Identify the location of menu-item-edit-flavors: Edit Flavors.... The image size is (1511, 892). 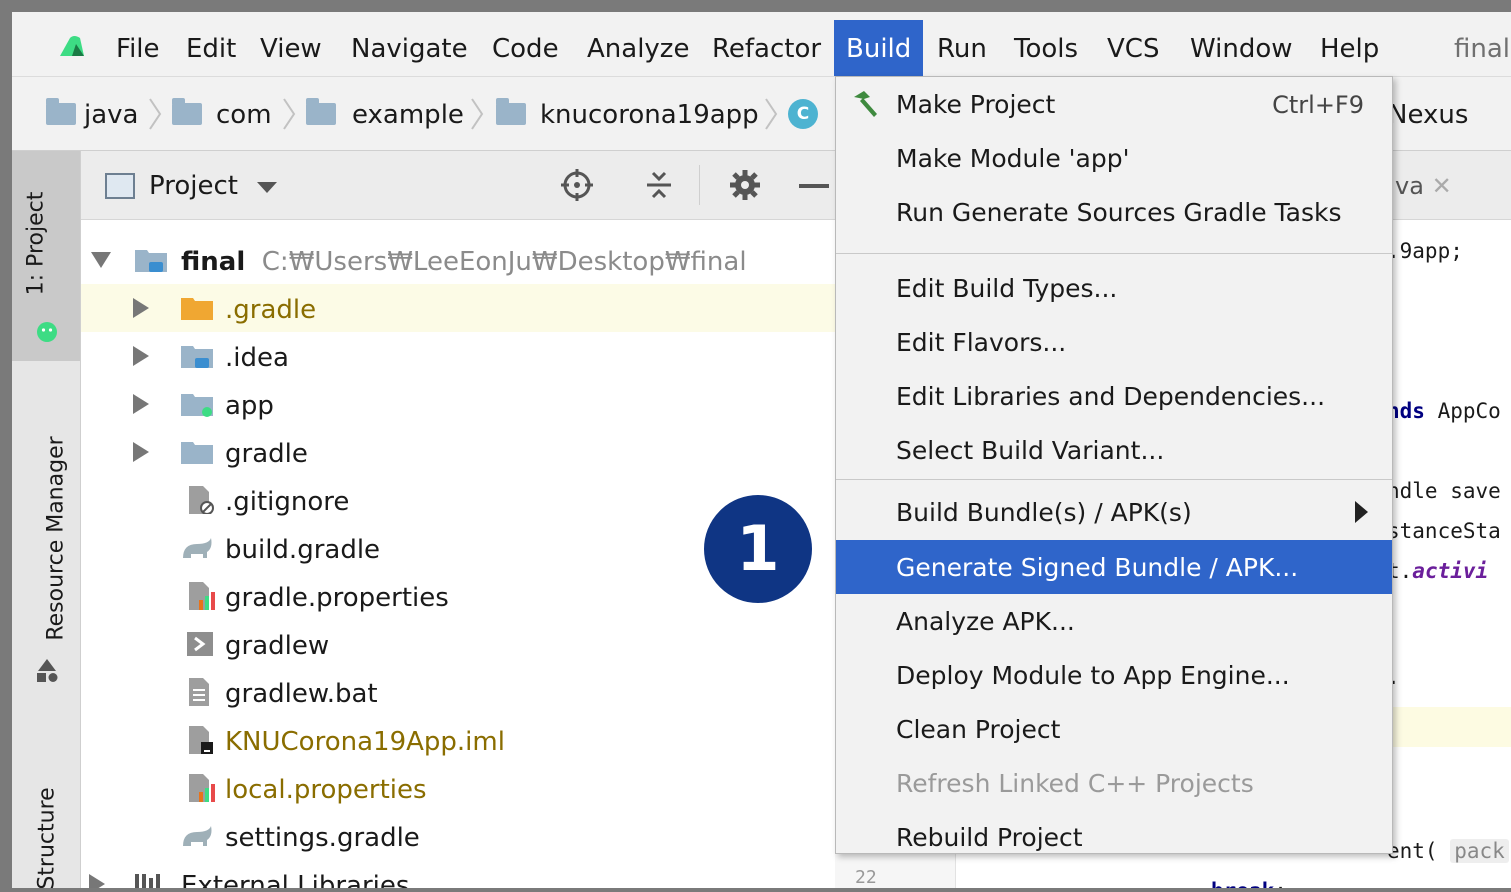
(1114, 342).